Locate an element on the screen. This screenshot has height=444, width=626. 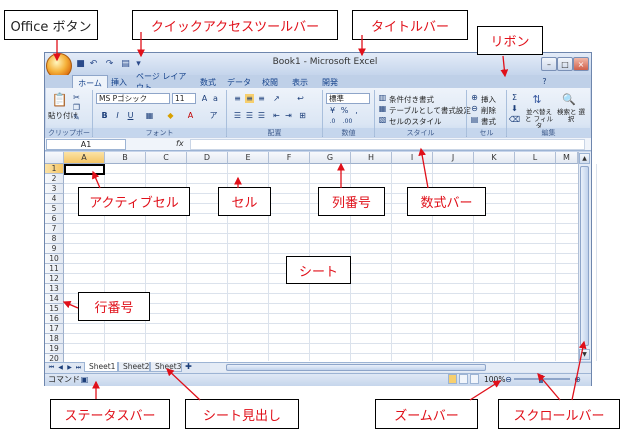
align-center-icon: ☰ is located at coordinates (249, 115).